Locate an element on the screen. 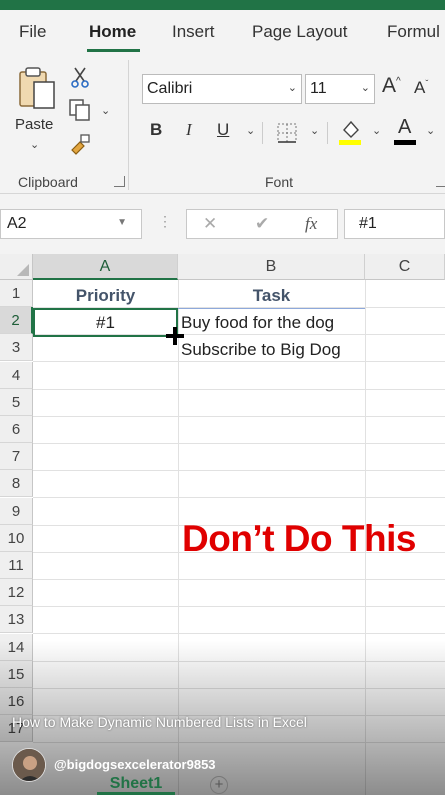 The width and height of the screenshot is (445, 795). row-header-4: 4 is located at coordinates (16, 375).